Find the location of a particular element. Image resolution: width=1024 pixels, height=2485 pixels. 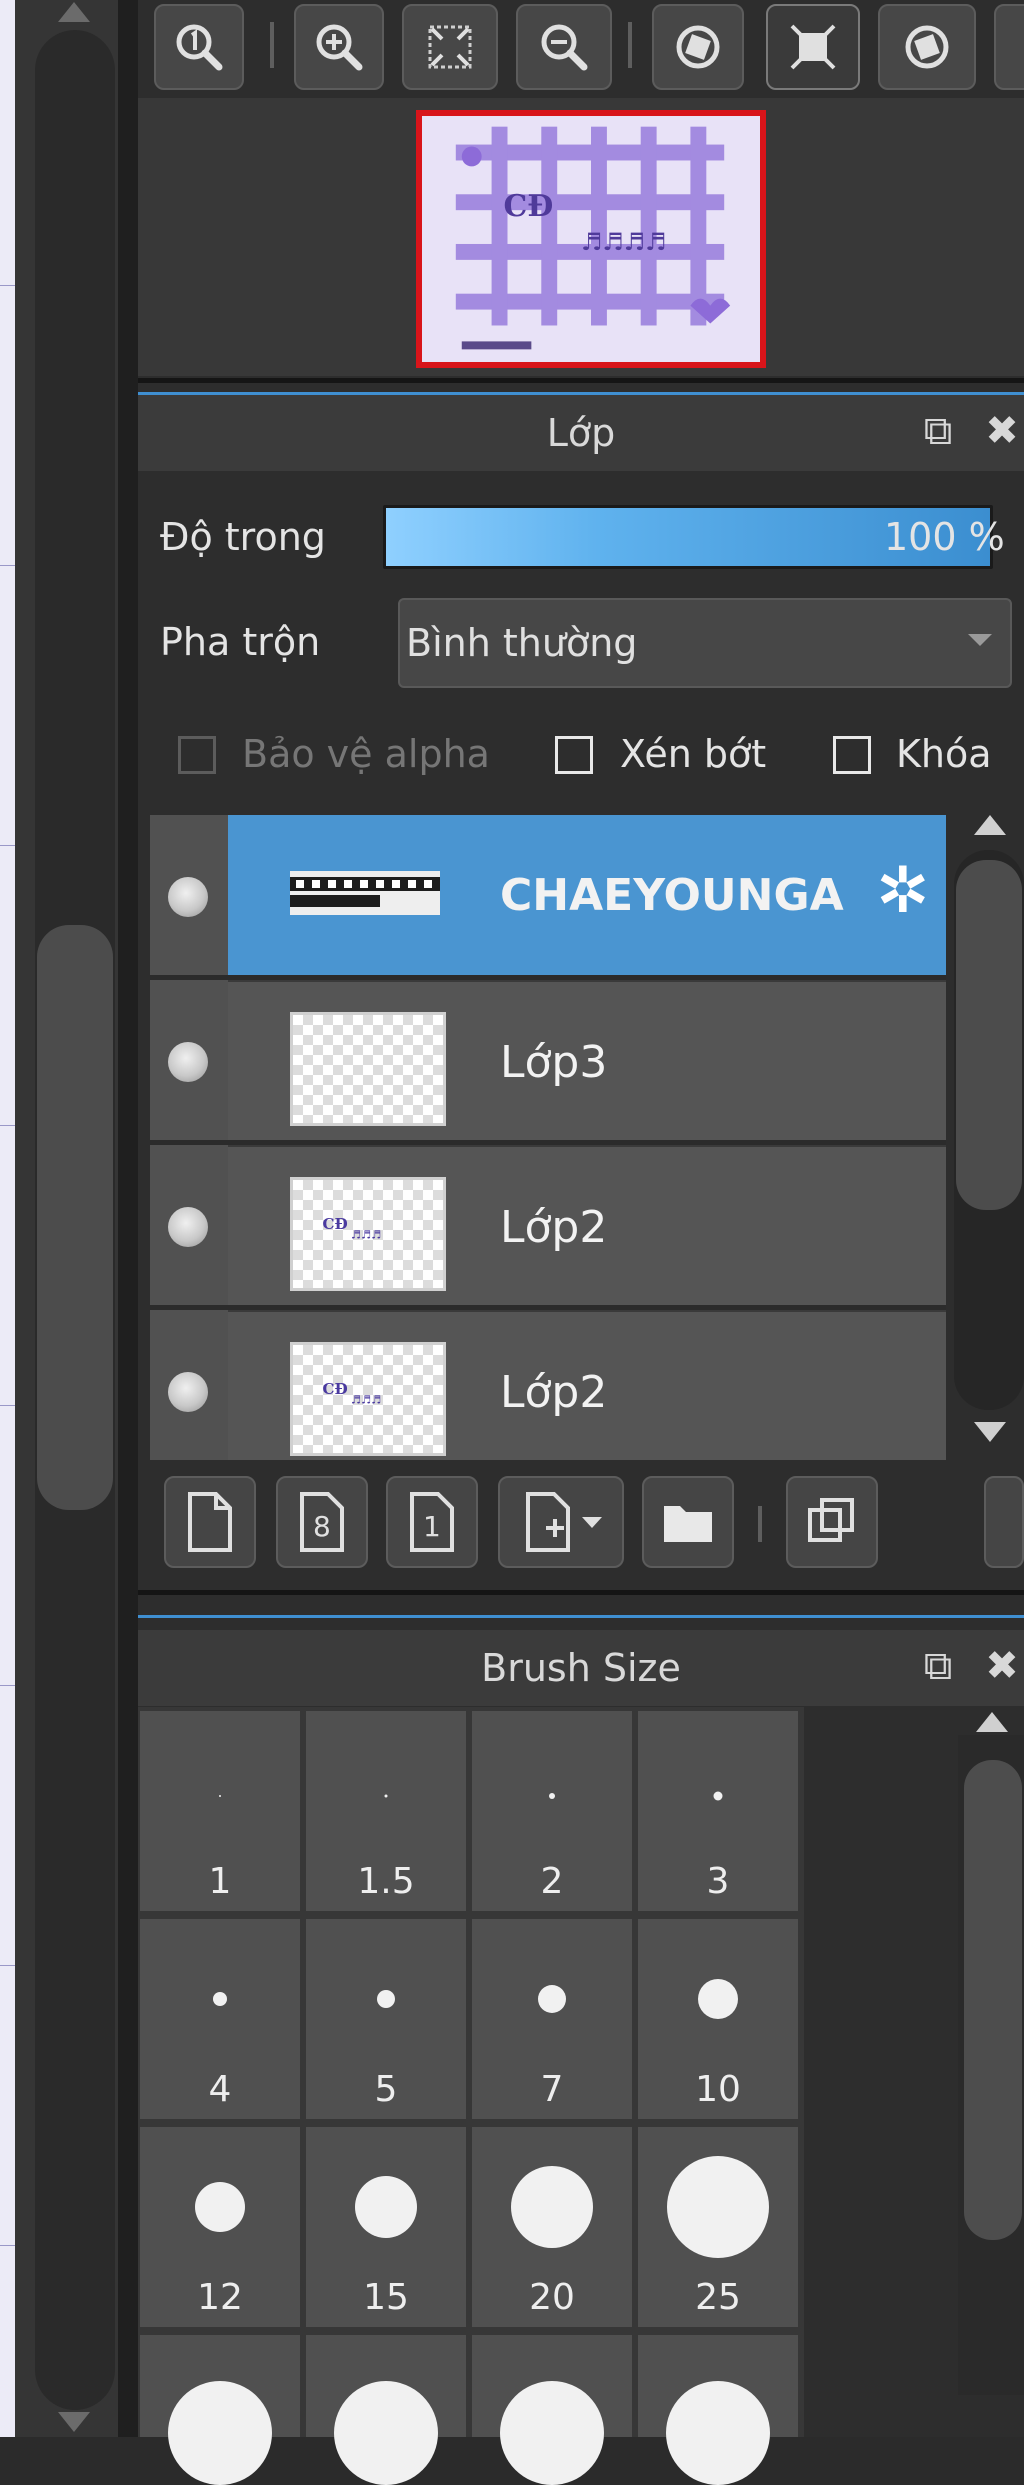

layer-panel-header: Lớp ⧉ ✖ is located at coordinates (581, 433).